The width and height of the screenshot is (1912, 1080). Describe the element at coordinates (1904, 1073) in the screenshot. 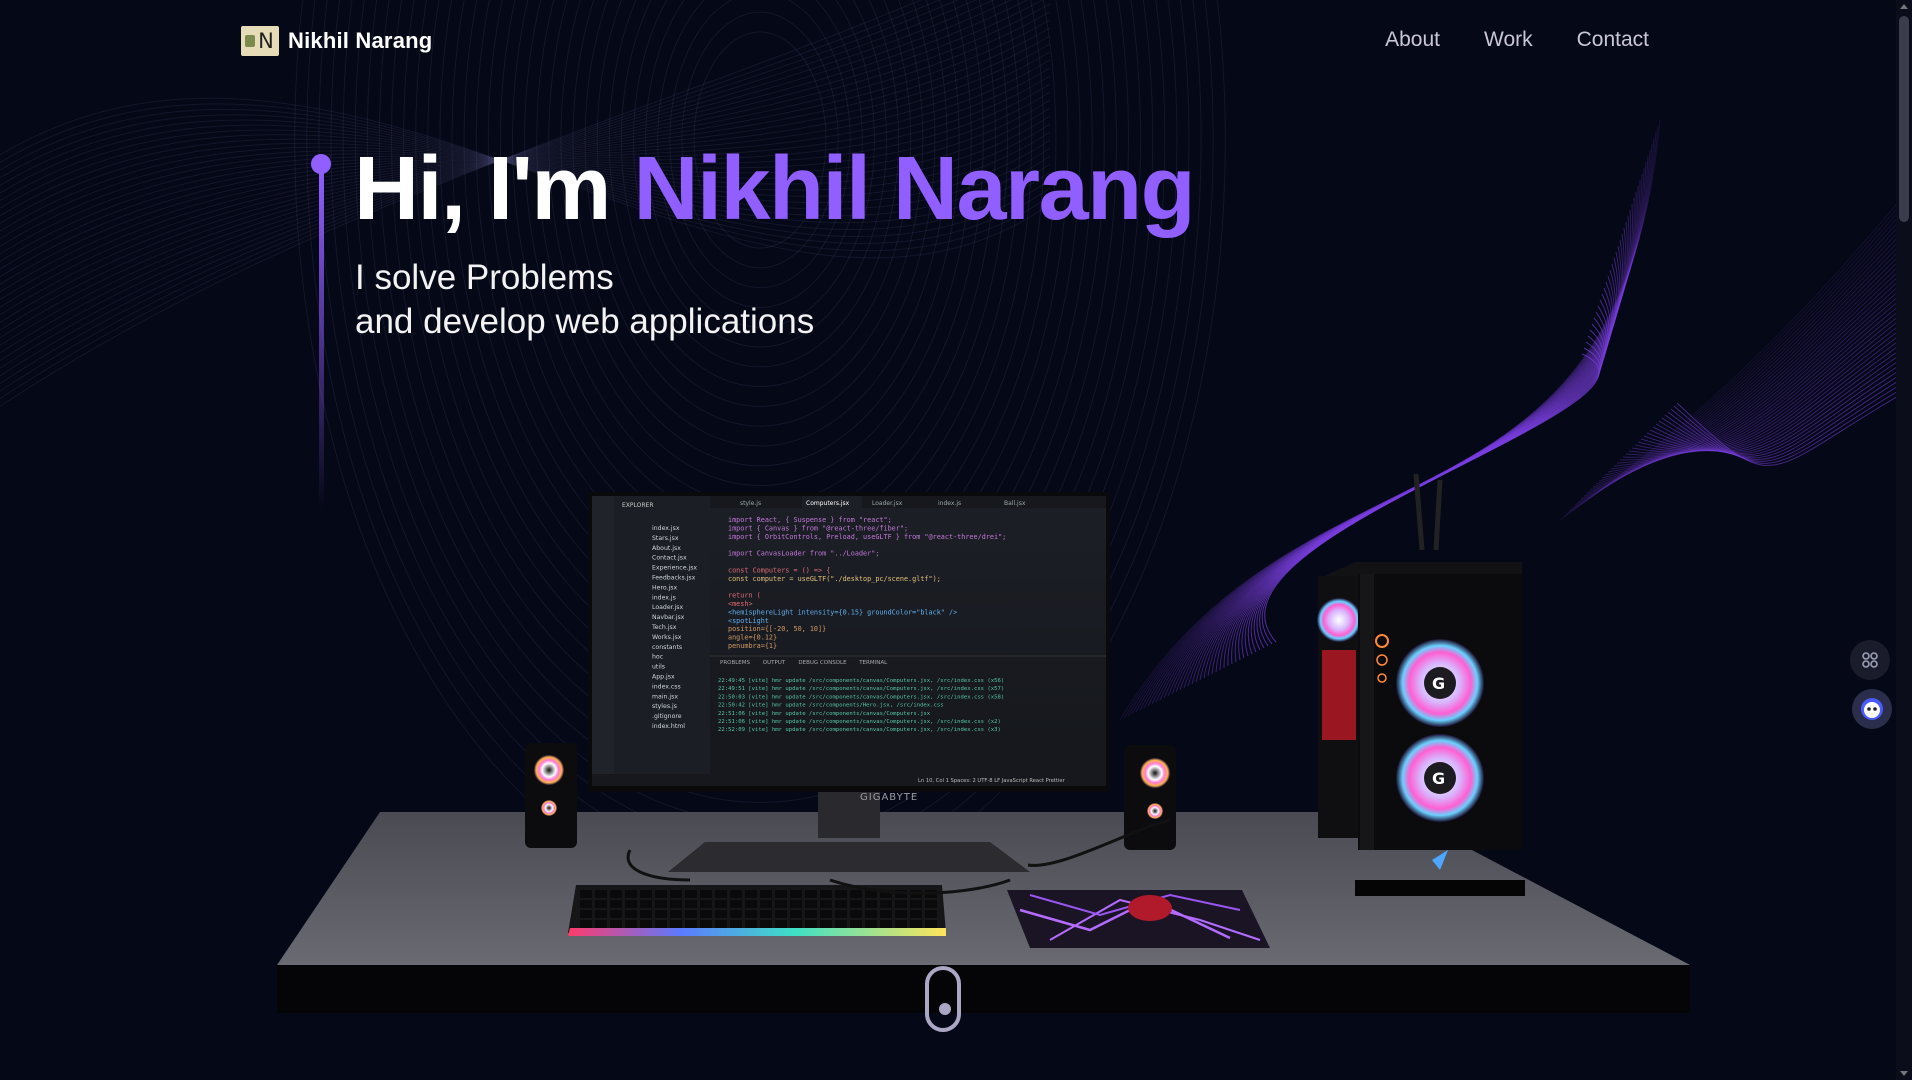

I see `scroll-down-arrow-icon` at that location.